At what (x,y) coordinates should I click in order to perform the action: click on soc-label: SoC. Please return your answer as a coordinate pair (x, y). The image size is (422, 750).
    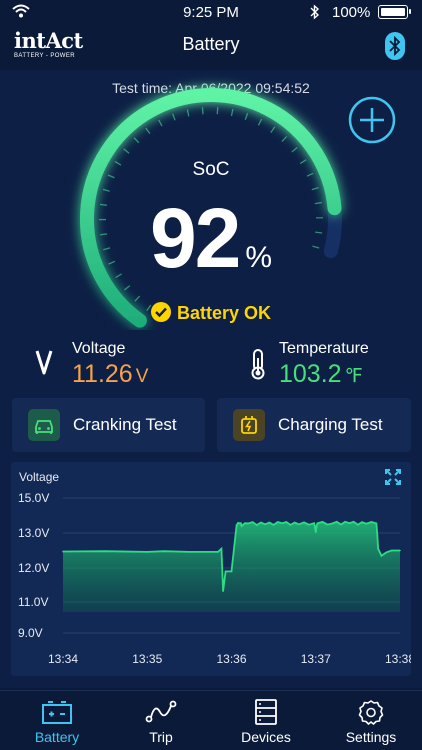
    Looking at the image, I should click on (211, 169).